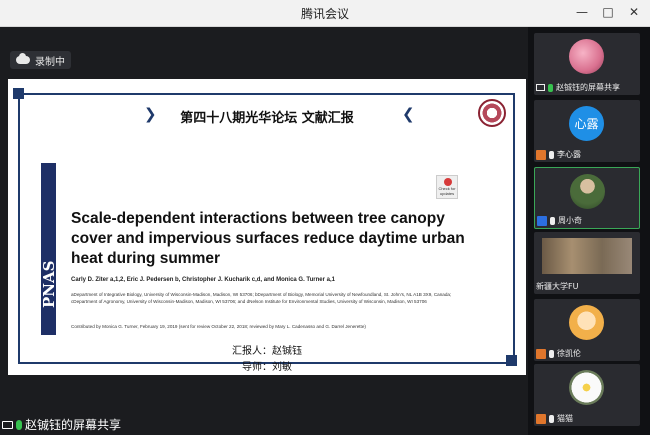 Image resolution: width=650 pixels, height=435 pixels. I want to click on right-arrow-icon: ❮, so click(408, 114).